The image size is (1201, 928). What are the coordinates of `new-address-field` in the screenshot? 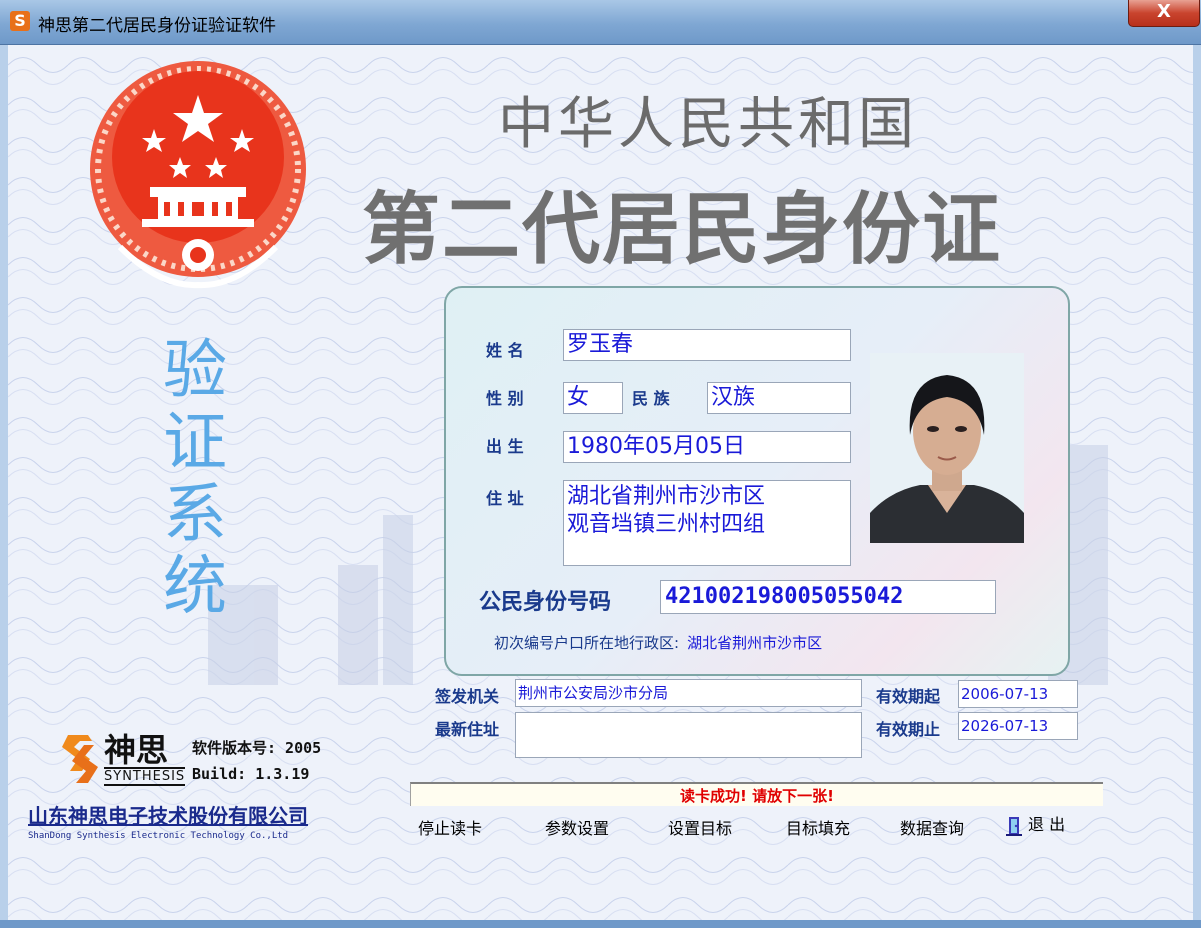 It's located at (688, 735).